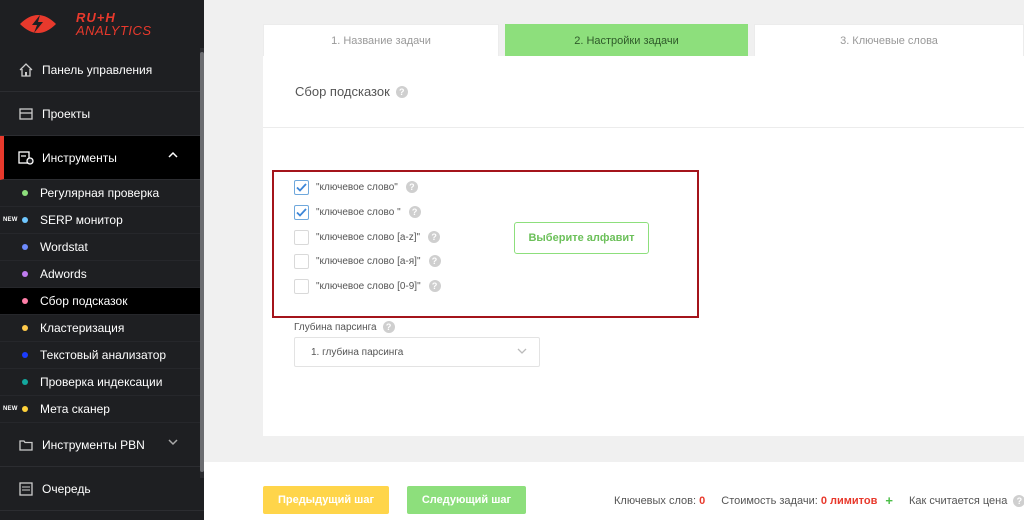 This screenshot has width=1024, height=520. I want to click on tab-task-name: 1. Название задачи, so click(381, 40).